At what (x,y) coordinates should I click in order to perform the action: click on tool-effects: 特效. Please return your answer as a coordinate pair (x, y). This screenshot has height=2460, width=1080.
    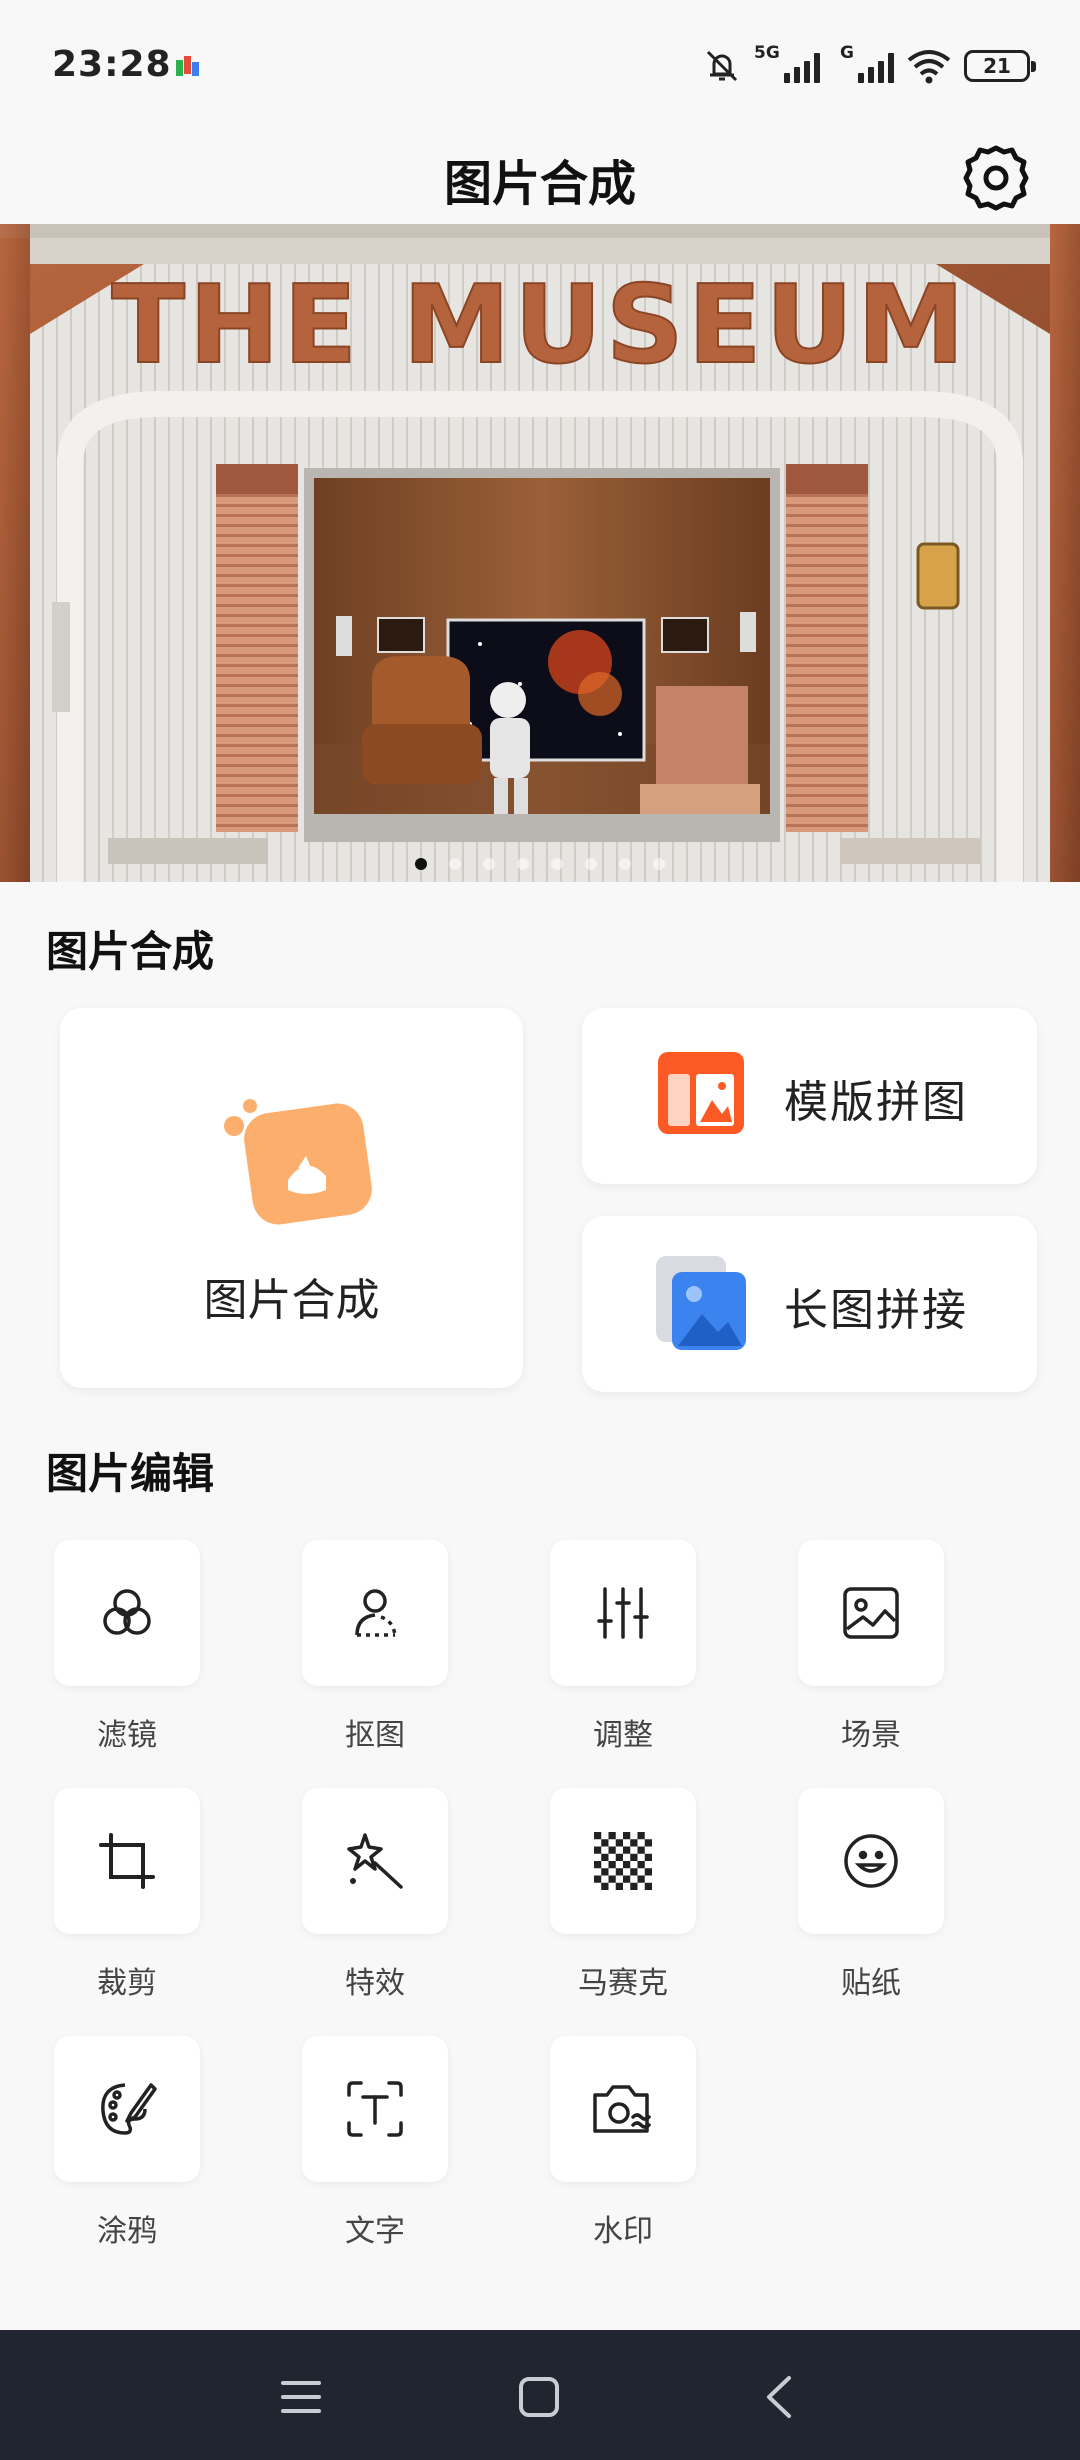
    Looking at the image, I should click on (375, 1894).